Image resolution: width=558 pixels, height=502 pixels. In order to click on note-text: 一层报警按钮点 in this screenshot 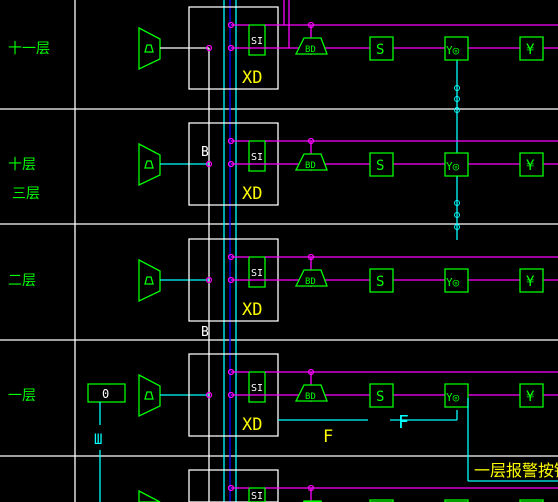, I will do `click(516, 470)`.